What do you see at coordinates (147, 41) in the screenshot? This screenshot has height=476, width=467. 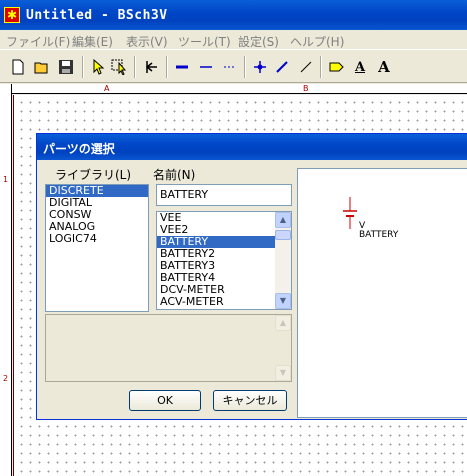 I see `menu-view: 表示(V)` at bounding box center [147, 41].